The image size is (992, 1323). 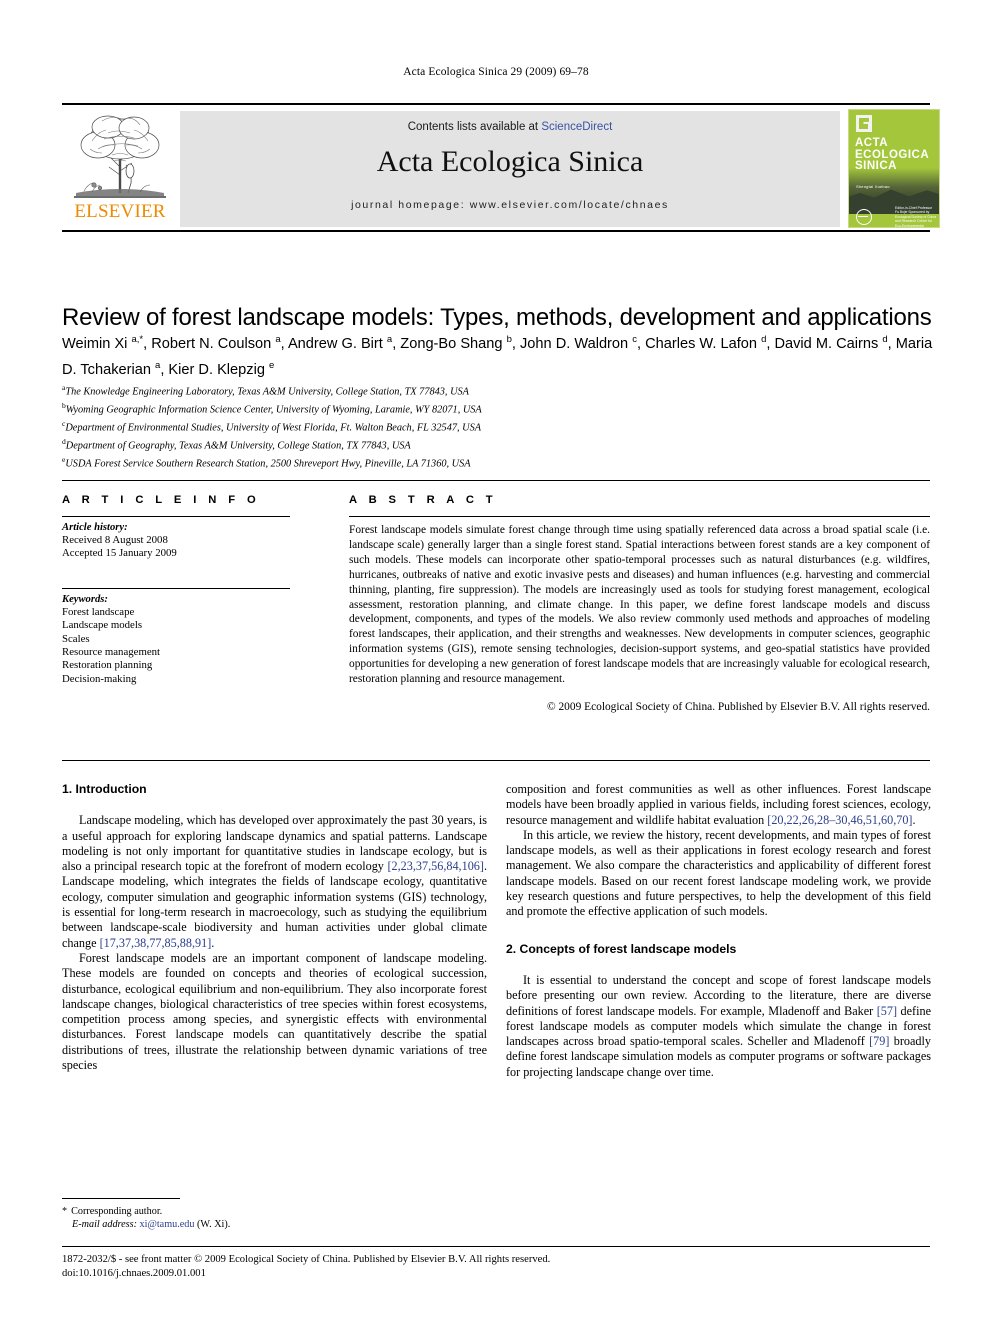 What do you see at coordinates (639, 516) in the screenshot?
I see `abstract-rule` at bounding box center [639, 516].